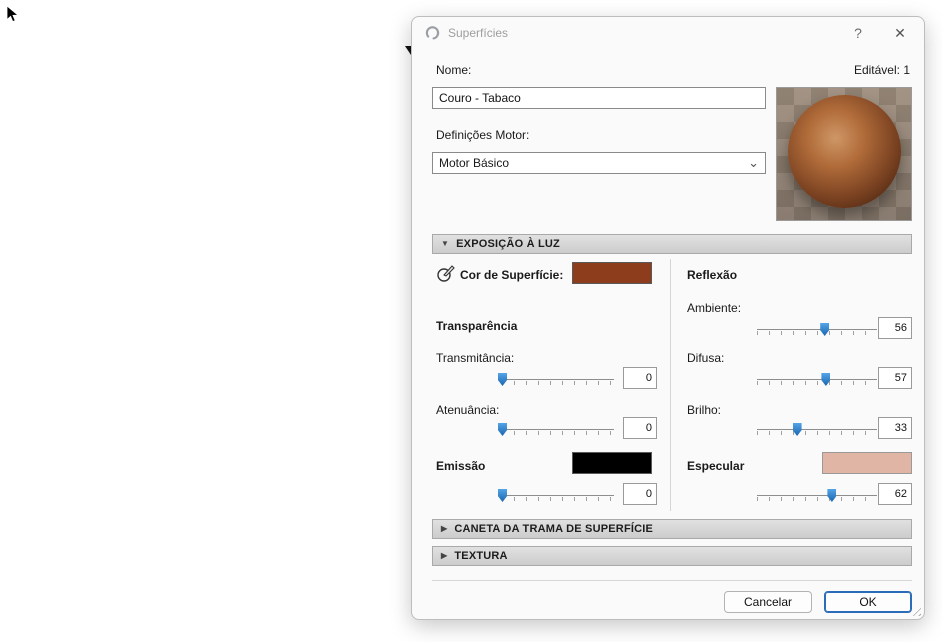 The image size is (942, 642). Describe the element at coordinates (478, 33) in the screenshot. I see `dialog-title: Superfícies` at that location.